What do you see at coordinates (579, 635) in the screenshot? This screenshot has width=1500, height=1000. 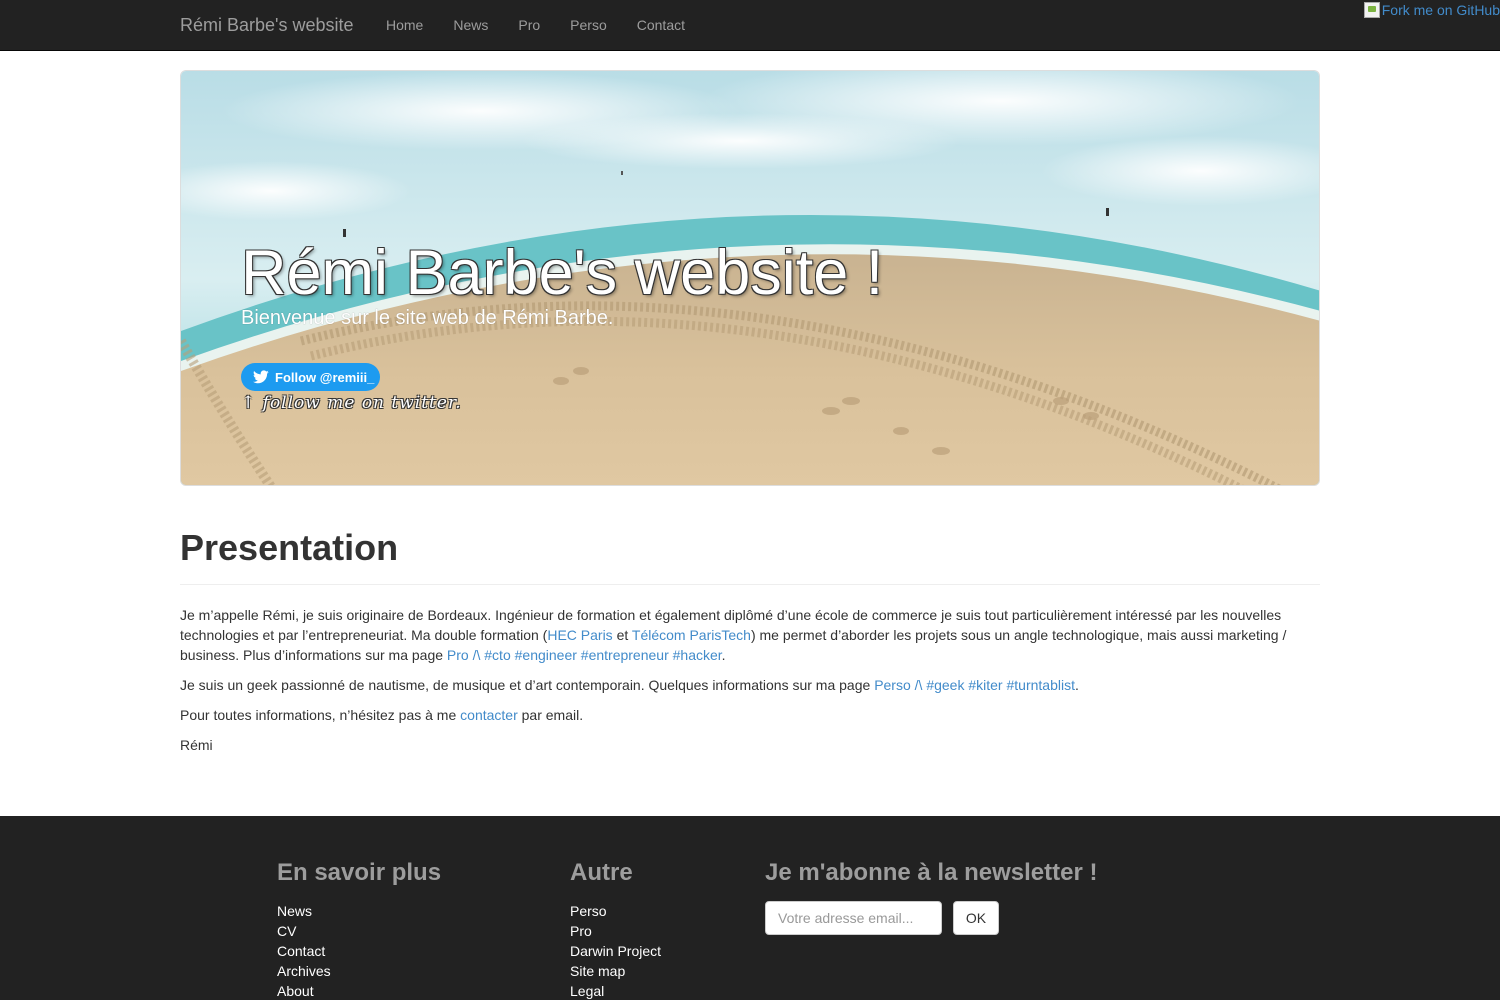 I see `hec-paris-link: HEC Paris` at bounding box center [579, 635].